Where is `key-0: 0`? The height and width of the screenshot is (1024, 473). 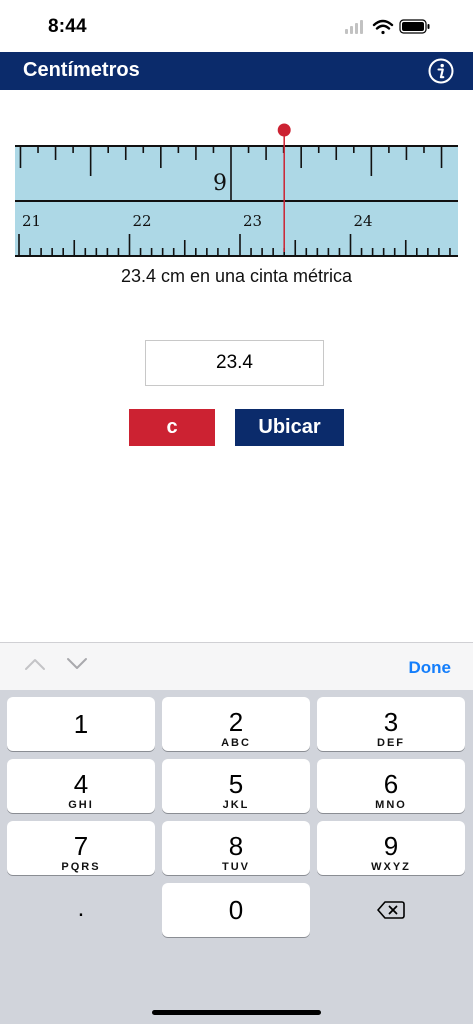 key-0: 0 is located at coordinates (236, 910).